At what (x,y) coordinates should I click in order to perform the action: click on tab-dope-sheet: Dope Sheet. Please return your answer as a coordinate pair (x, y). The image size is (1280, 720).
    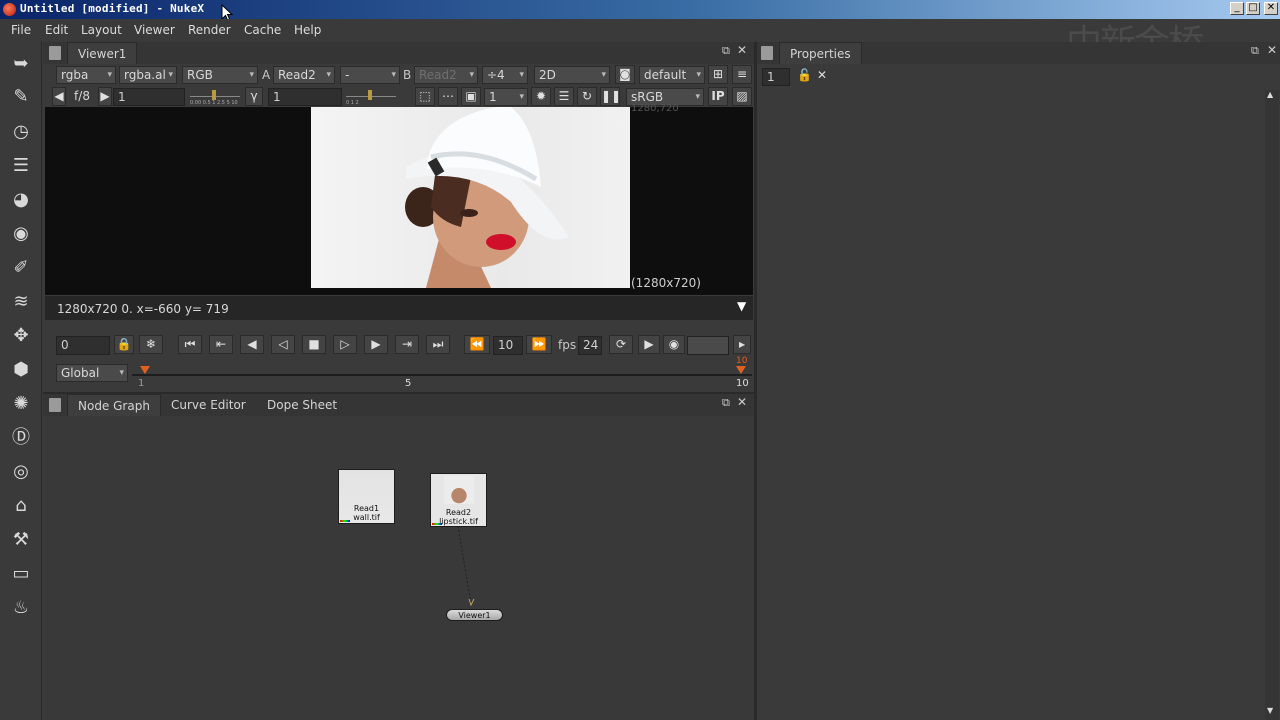
    Looking at the image, I should click on (302, 405).